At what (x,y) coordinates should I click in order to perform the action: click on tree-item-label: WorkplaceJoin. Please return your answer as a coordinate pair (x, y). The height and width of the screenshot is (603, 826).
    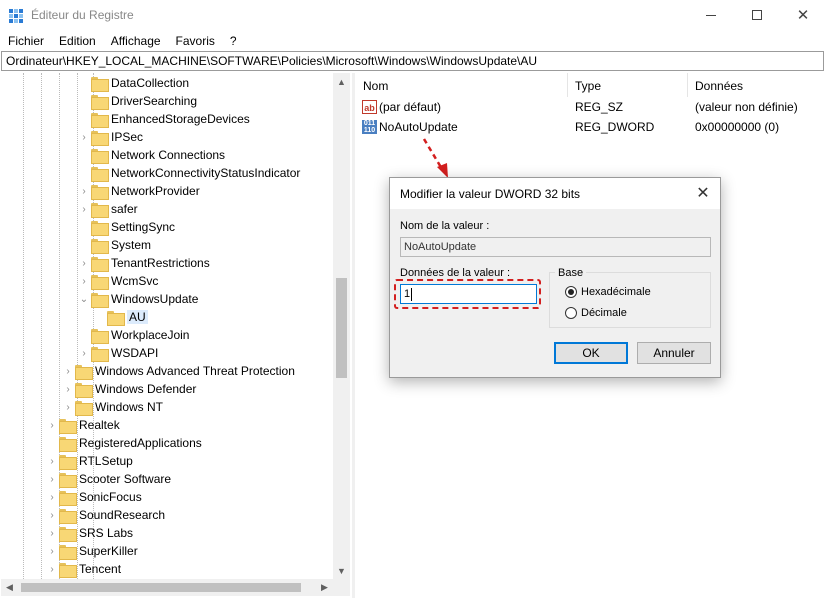
    Looking at the image, I should click on (150, 335).